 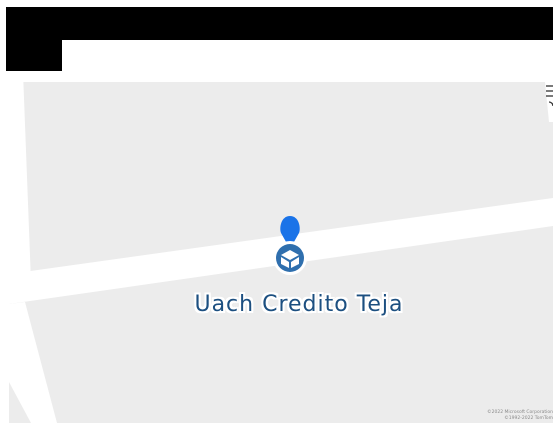 I want to click on place-label: Uach Credito Teja, so click(x=299, y=304).